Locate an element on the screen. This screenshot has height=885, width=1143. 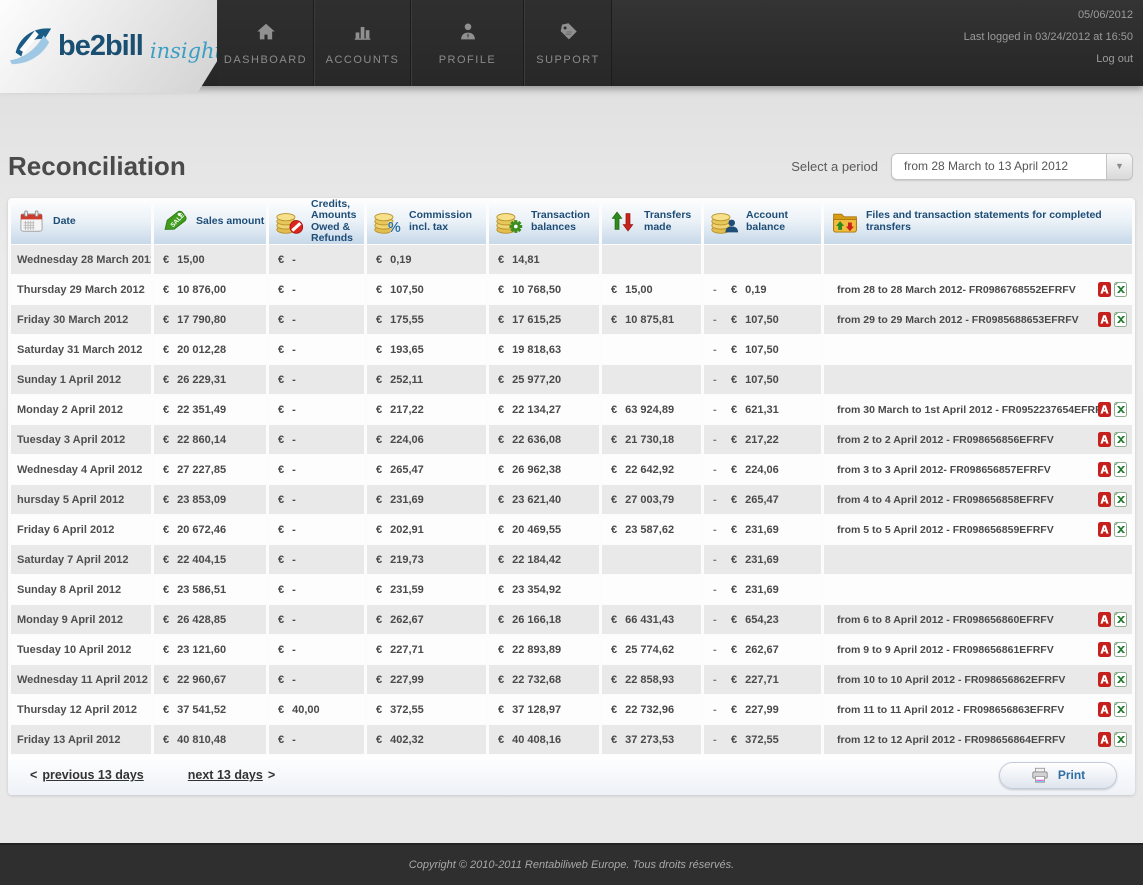
negative-sign: - is located at coordinates (715, 559).